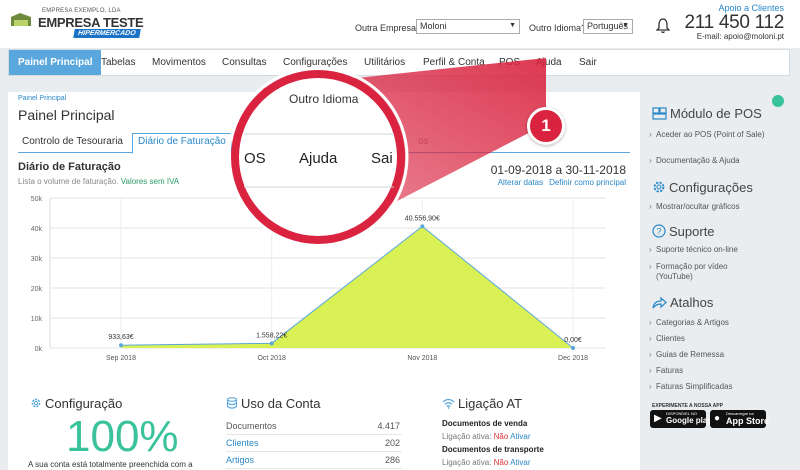 Image resolution: width=800 pixels, height=470 pixels. What do you see at coordinates (778, 101) in the screenshot?
I see `play-icon` at bounding box center [778, 101].